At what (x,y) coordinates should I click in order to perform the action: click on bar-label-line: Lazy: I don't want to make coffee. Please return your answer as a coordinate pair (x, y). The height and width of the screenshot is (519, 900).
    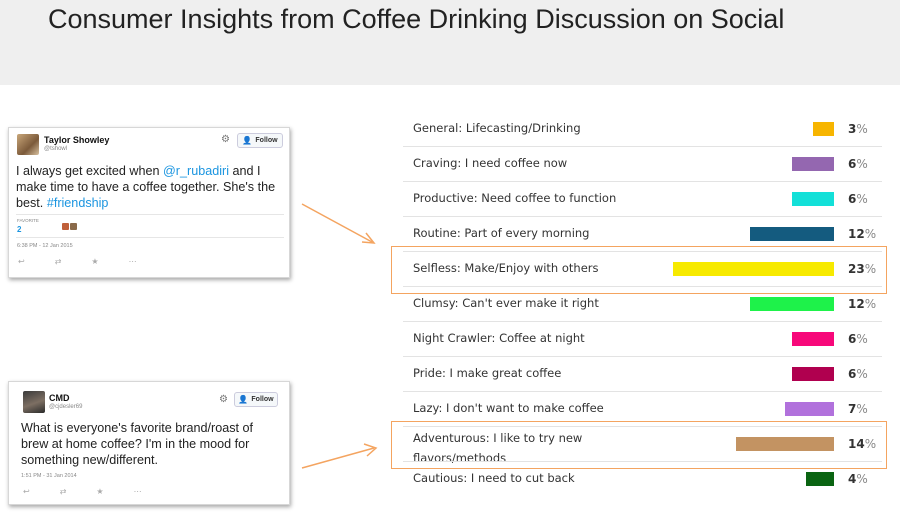
    Looking at the image, I should click on (508, 408).